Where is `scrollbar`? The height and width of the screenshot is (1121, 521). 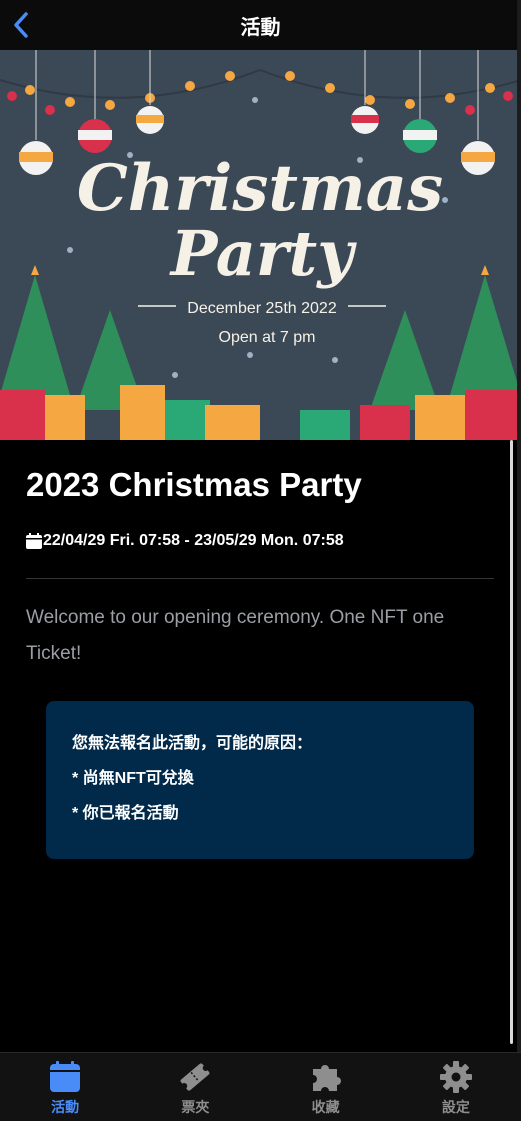
scrollbar is located at coordinates (511, 742).